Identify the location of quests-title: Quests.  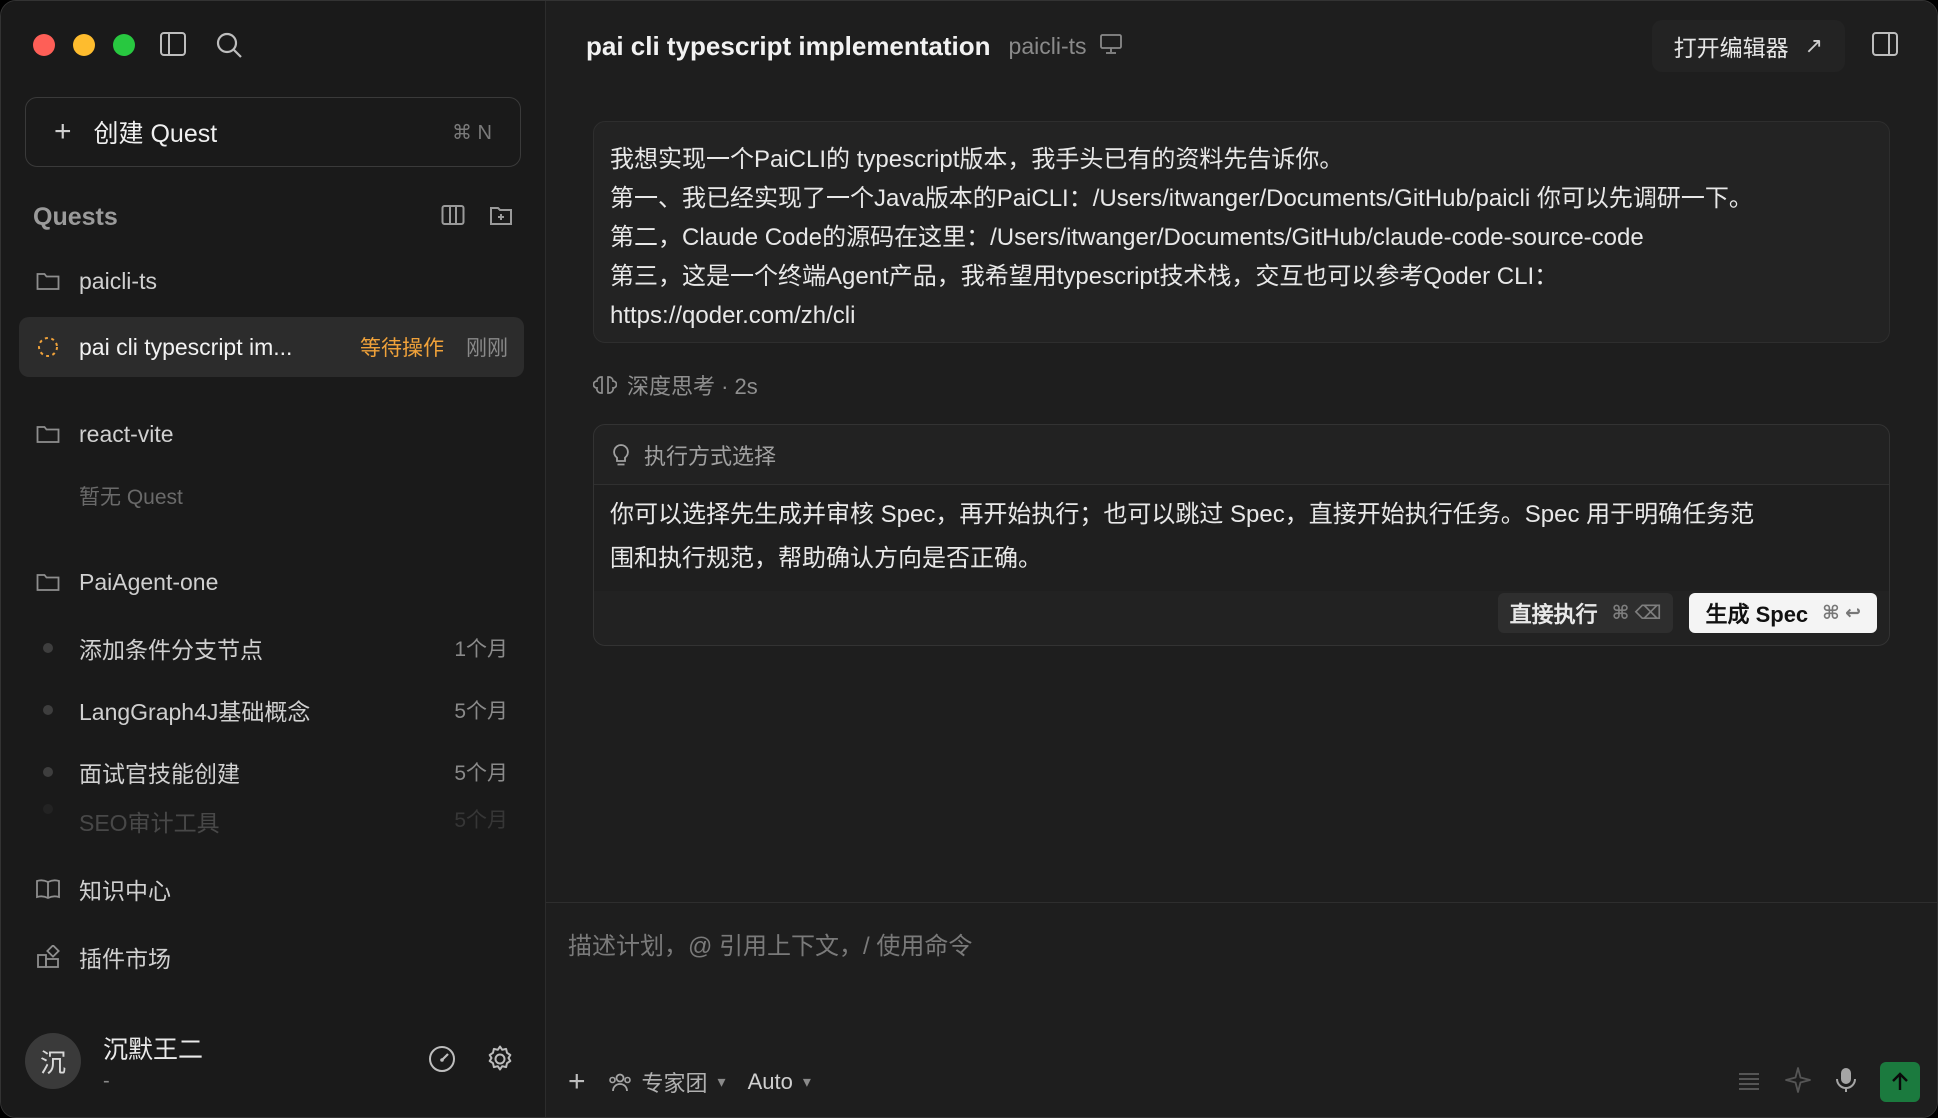
(75, 216).